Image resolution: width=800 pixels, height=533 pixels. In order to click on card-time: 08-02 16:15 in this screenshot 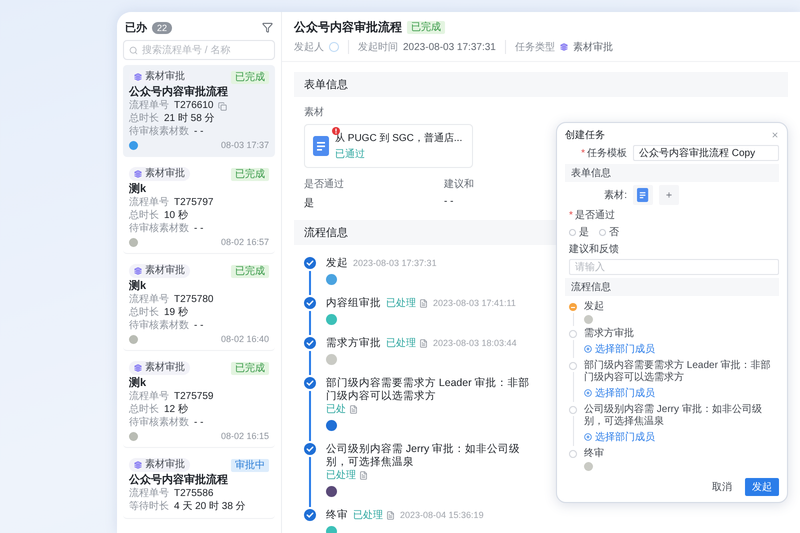, I will do `click(244, 436)`.